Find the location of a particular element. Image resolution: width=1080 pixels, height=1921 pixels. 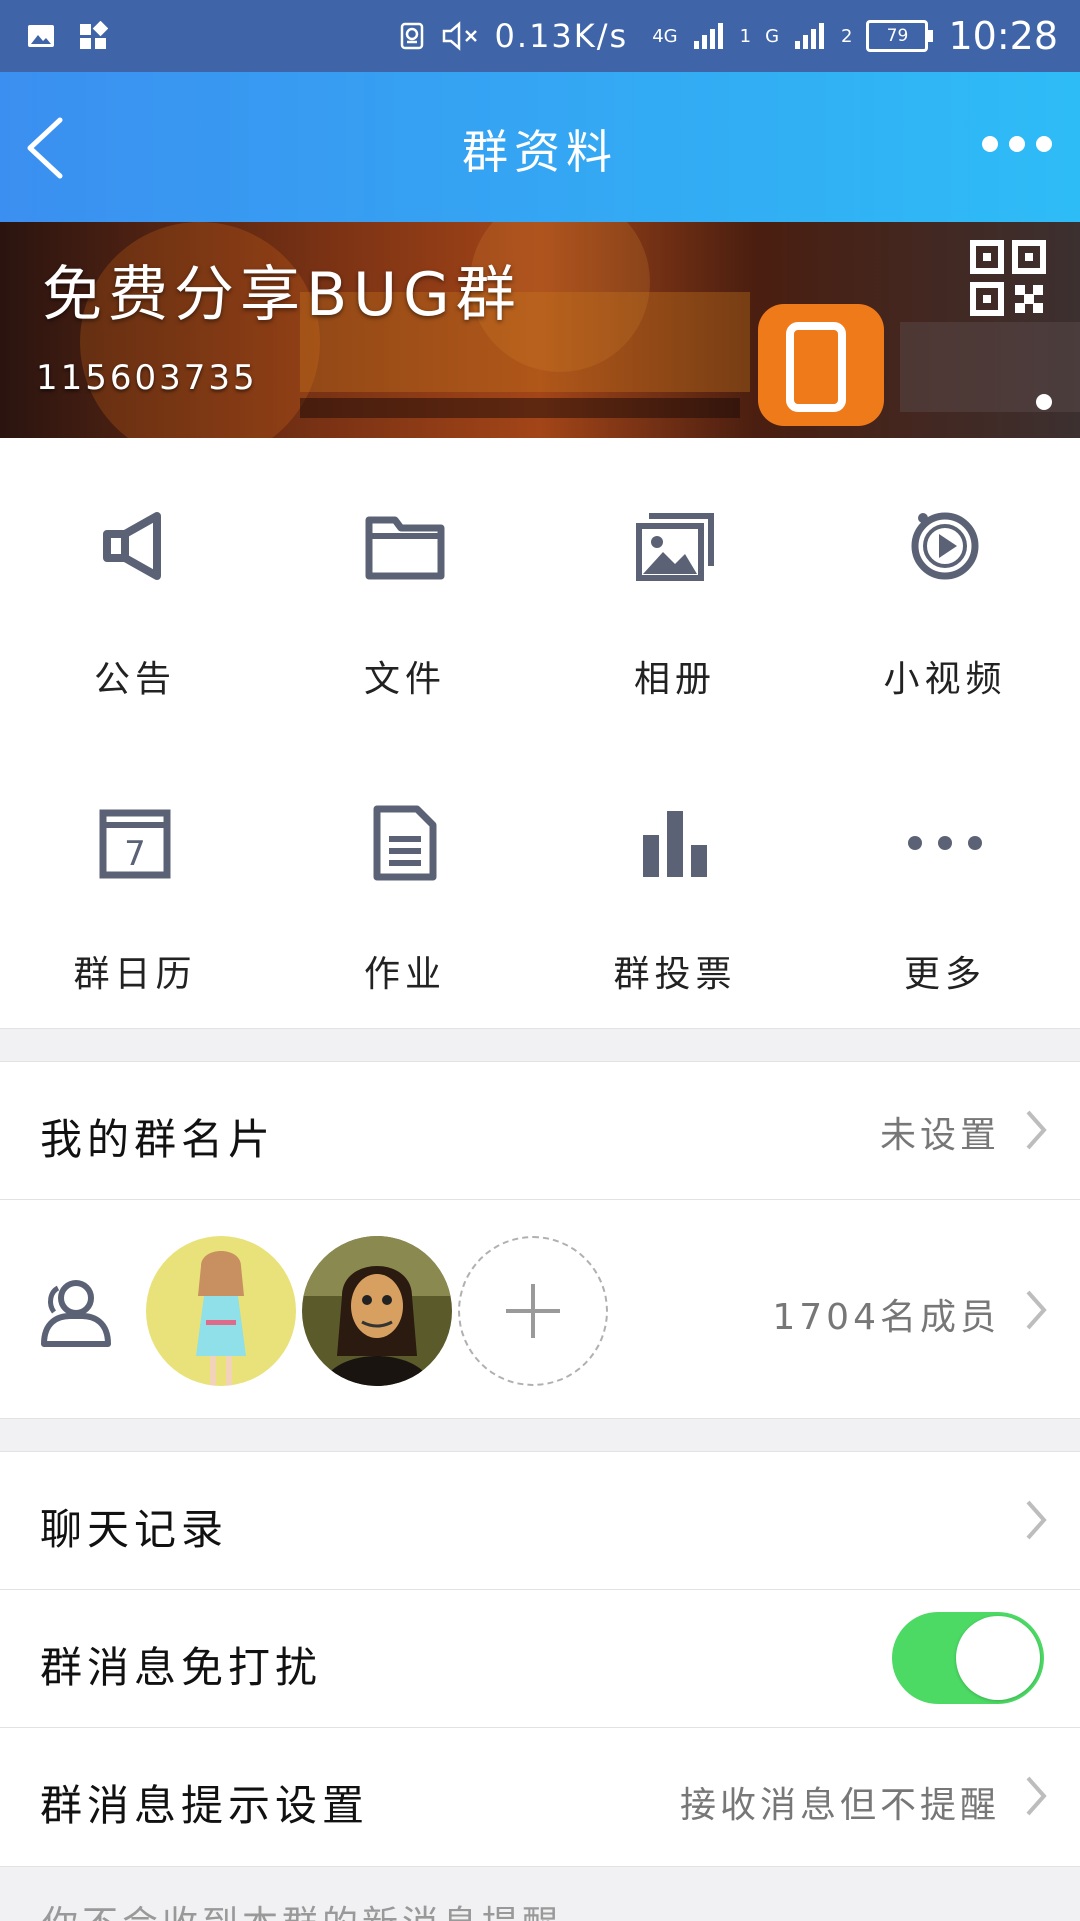

announcement-label: 公告 is located at coordinates (134, 679).